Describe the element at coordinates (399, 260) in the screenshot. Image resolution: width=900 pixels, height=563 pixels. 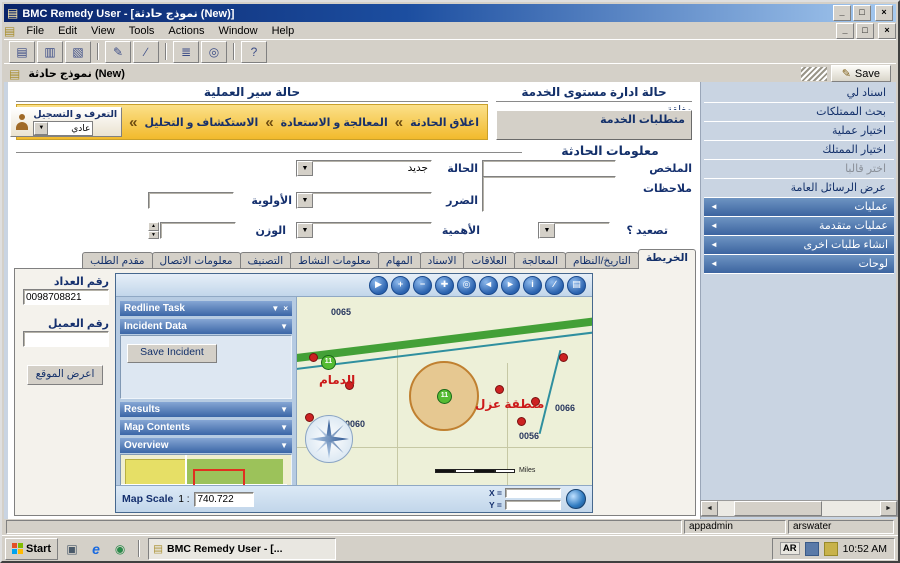
I see `tab-tasks: المهام` at that location.